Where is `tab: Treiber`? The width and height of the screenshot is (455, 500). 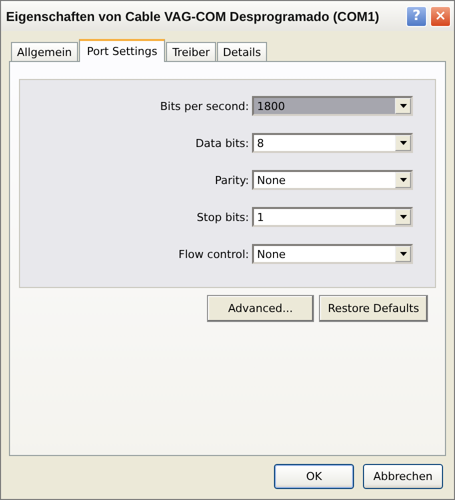
tab: Treiber is located at coordinates (191, 51).